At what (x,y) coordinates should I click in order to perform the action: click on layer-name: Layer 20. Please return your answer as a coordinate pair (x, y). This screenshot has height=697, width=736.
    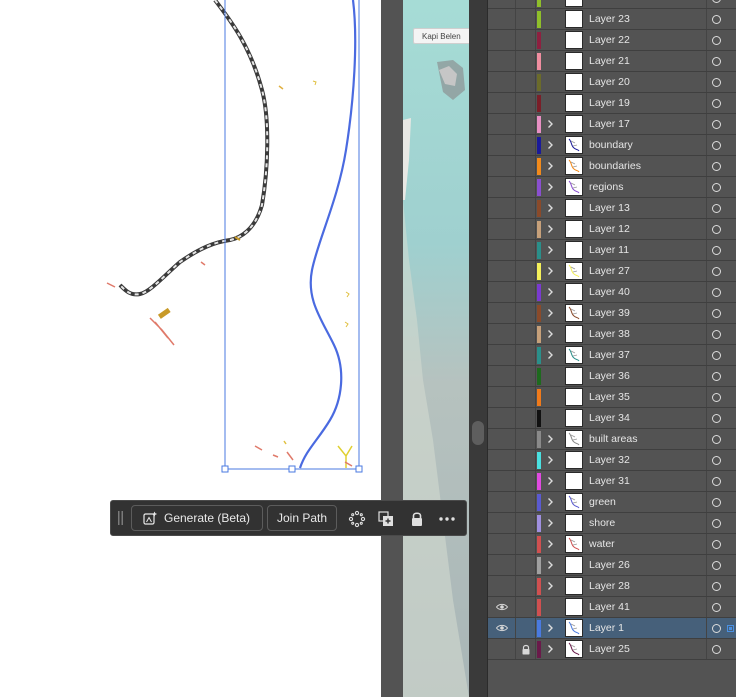
    Looking at the image, I should click on (609, 82).